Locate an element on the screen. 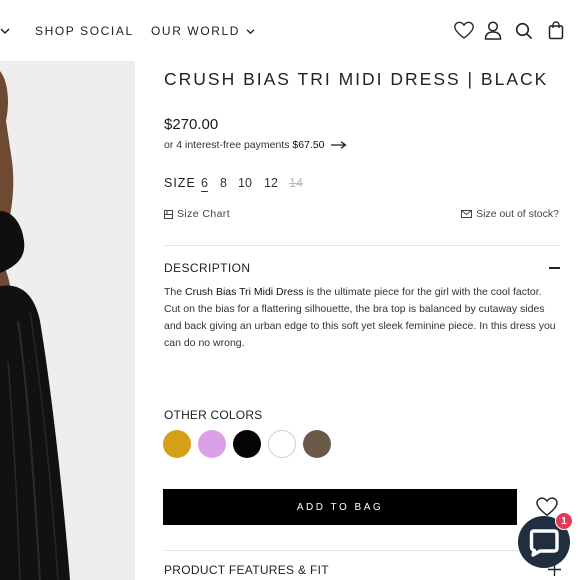 This screenshot has width=580, height=580. installments-info: or 4 interest-free payments $67.50 is located at coordinates (256, 145).